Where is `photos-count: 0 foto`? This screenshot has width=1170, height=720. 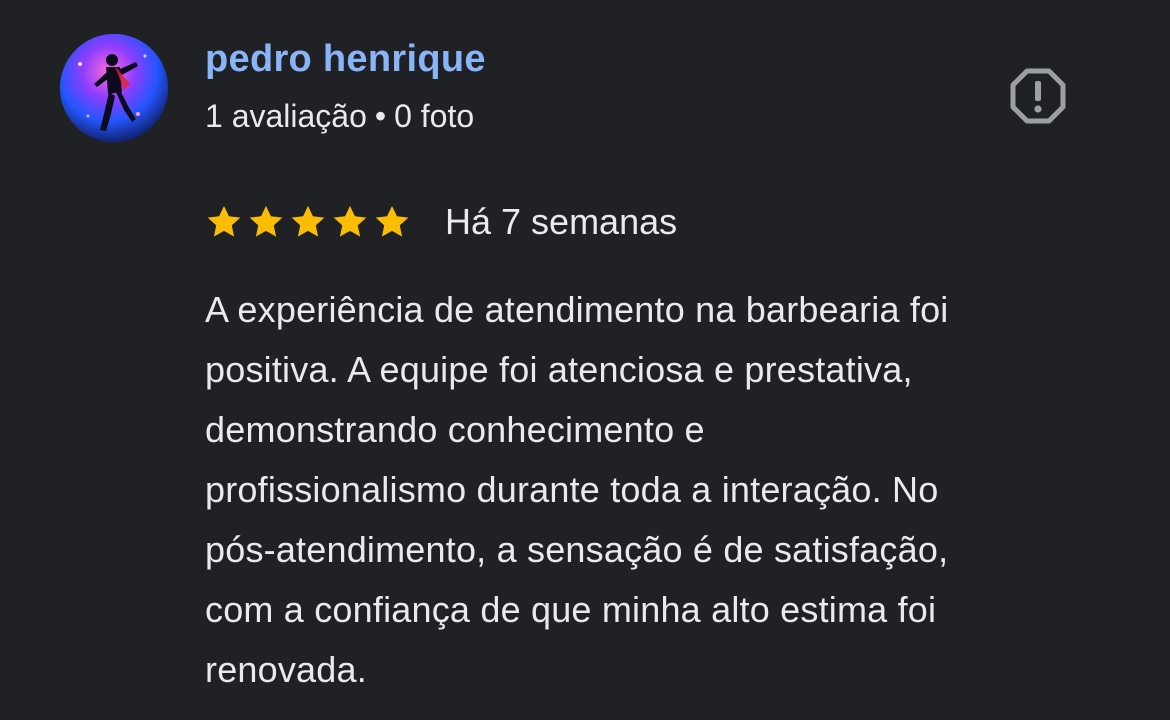 photos-count: 0 foto is located at coordinates (434, 116).